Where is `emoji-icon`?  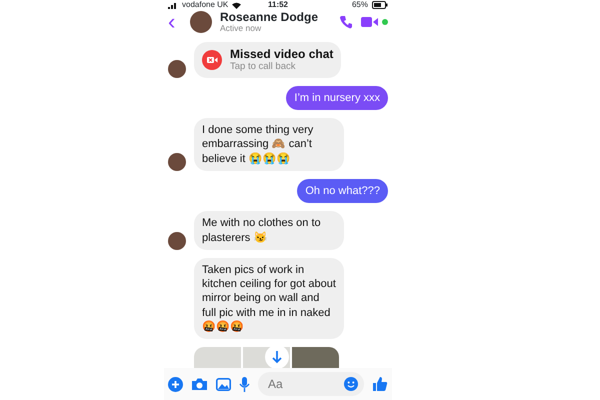 emoji-icon is located at coordinates (351, 384).